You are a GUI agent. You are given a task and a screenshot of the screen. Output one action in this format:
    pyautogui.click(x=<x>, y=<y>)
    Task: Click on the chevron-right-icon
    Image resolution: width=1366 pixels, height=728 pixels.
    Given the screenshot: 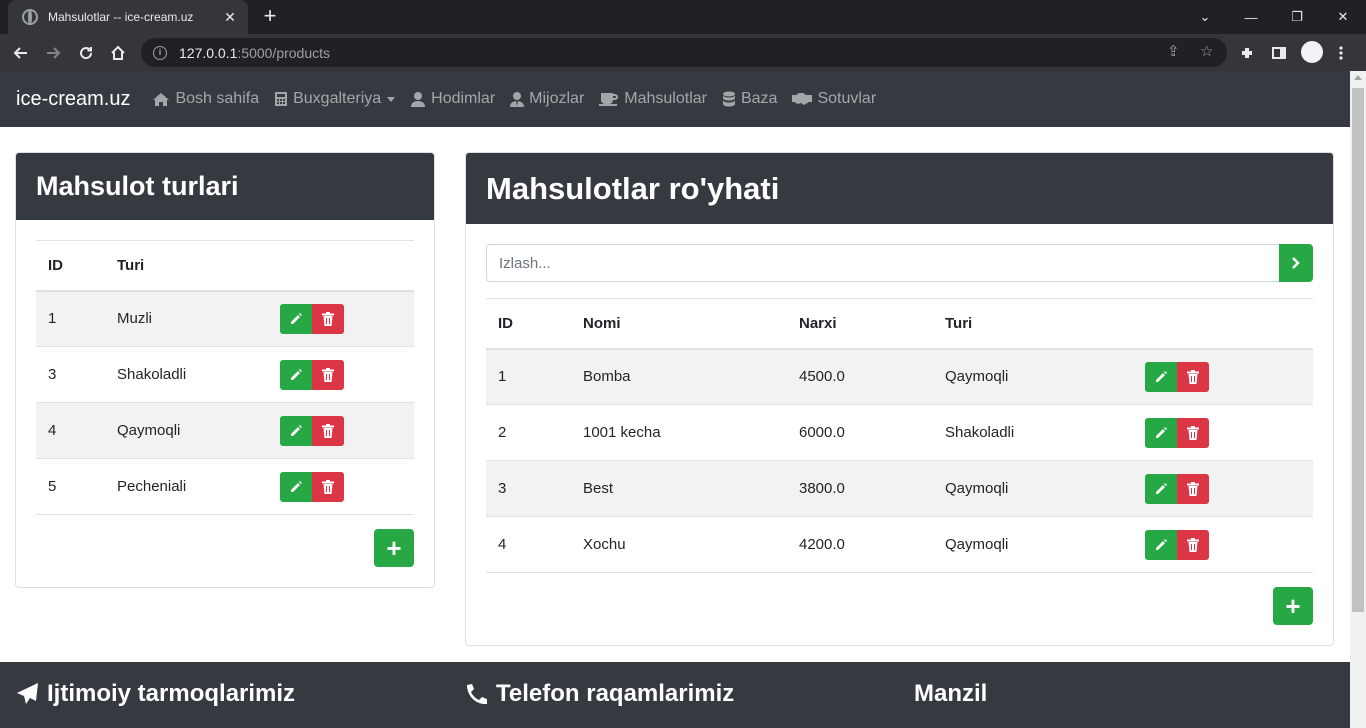 What is the action you would take?
    pyautogui.click(x=1296, y=263)
    